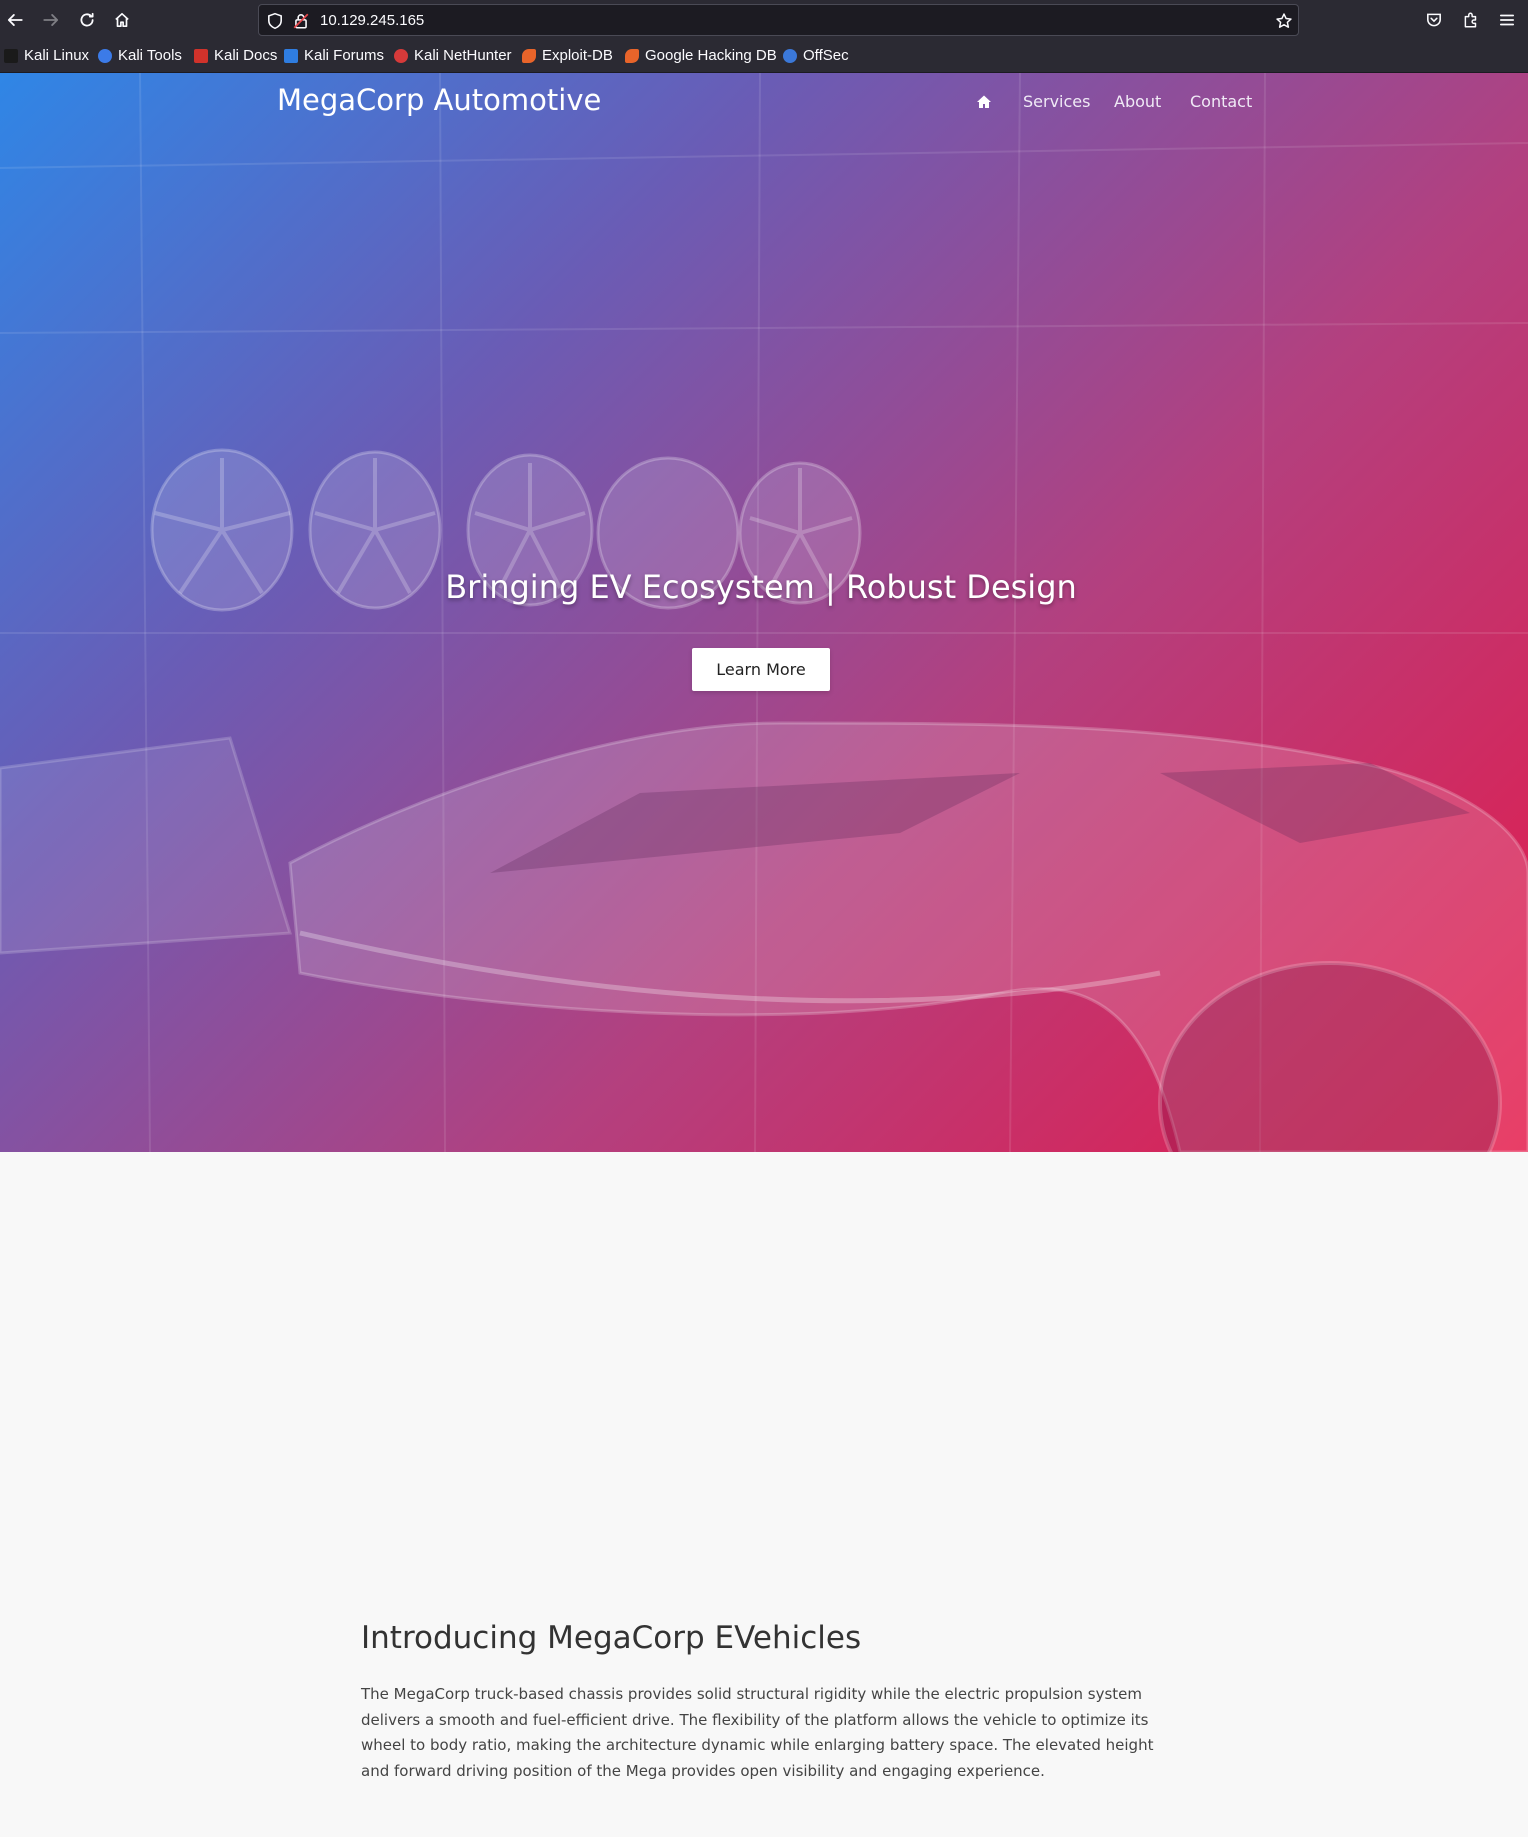 The width and height of the screenshot is (1528, 1837). I want to click on bookmark-kali-forums: Kali Forums, so click(334, 55).